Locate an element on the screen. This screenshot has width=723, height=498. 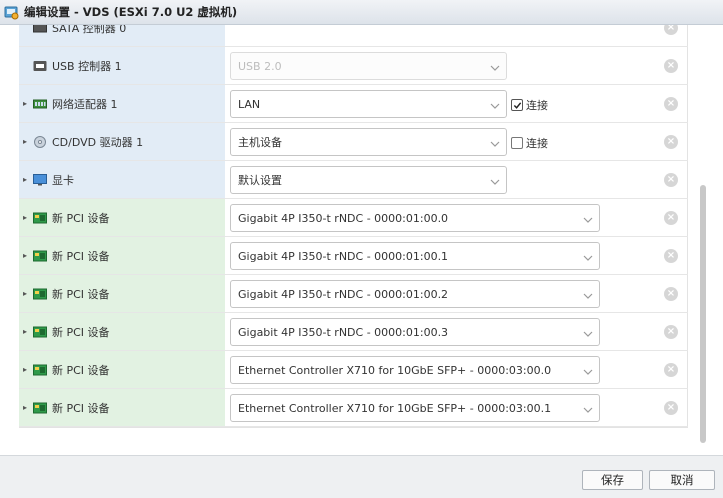
display-card-icon is located at coordinates (40, 179).